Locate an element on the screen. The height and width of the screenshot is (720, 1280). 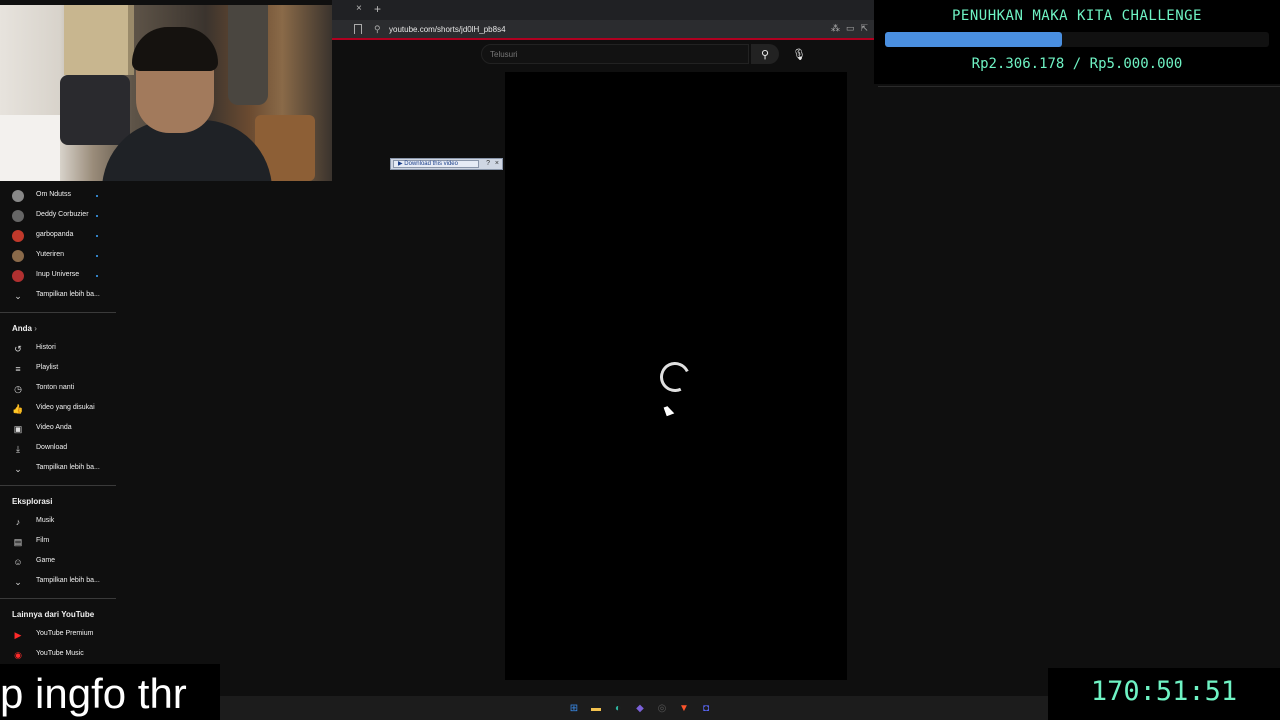
site-info-icon: ⚲ is located at coordinates (377, 29).